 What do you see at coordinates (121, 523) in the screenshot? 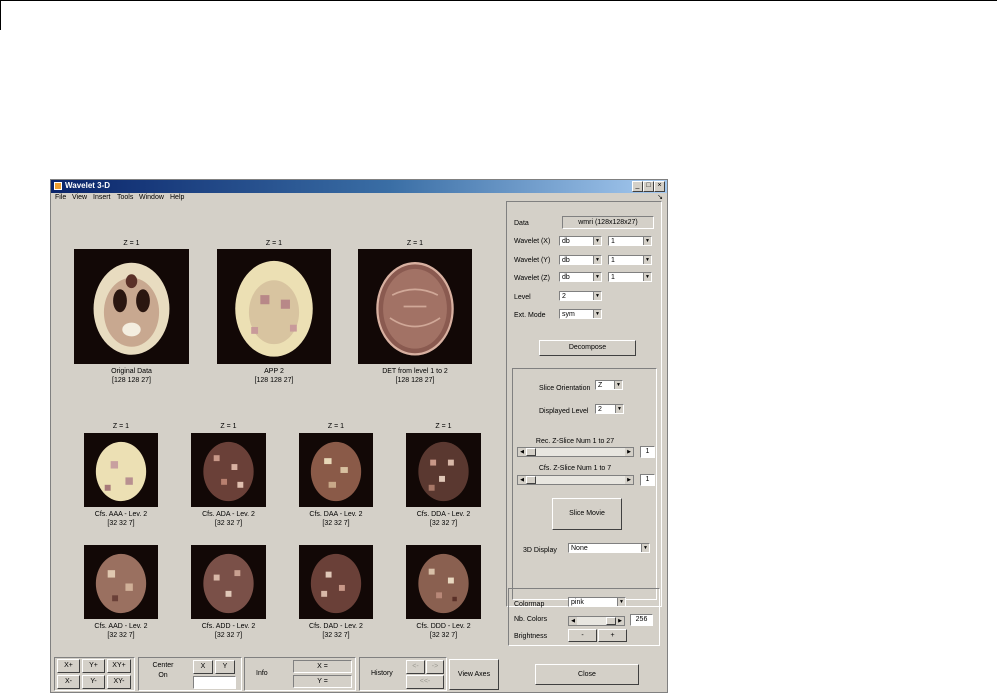
I see `dims-aaa: [32 32 7]` at bounding box center [121, 523].